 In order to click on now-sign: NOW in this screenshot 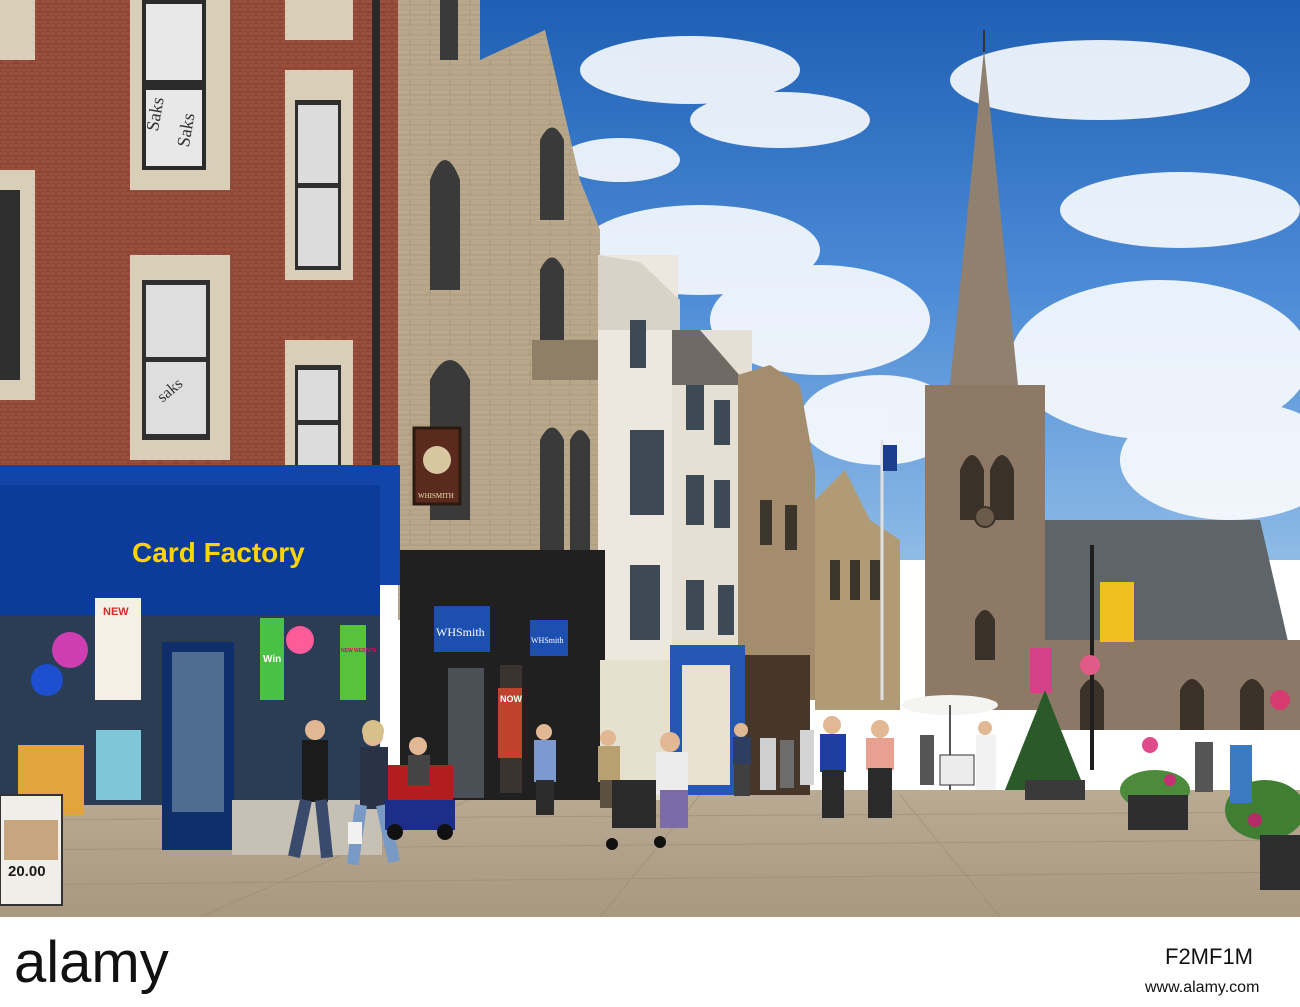, I will do `click(511, 699)`.